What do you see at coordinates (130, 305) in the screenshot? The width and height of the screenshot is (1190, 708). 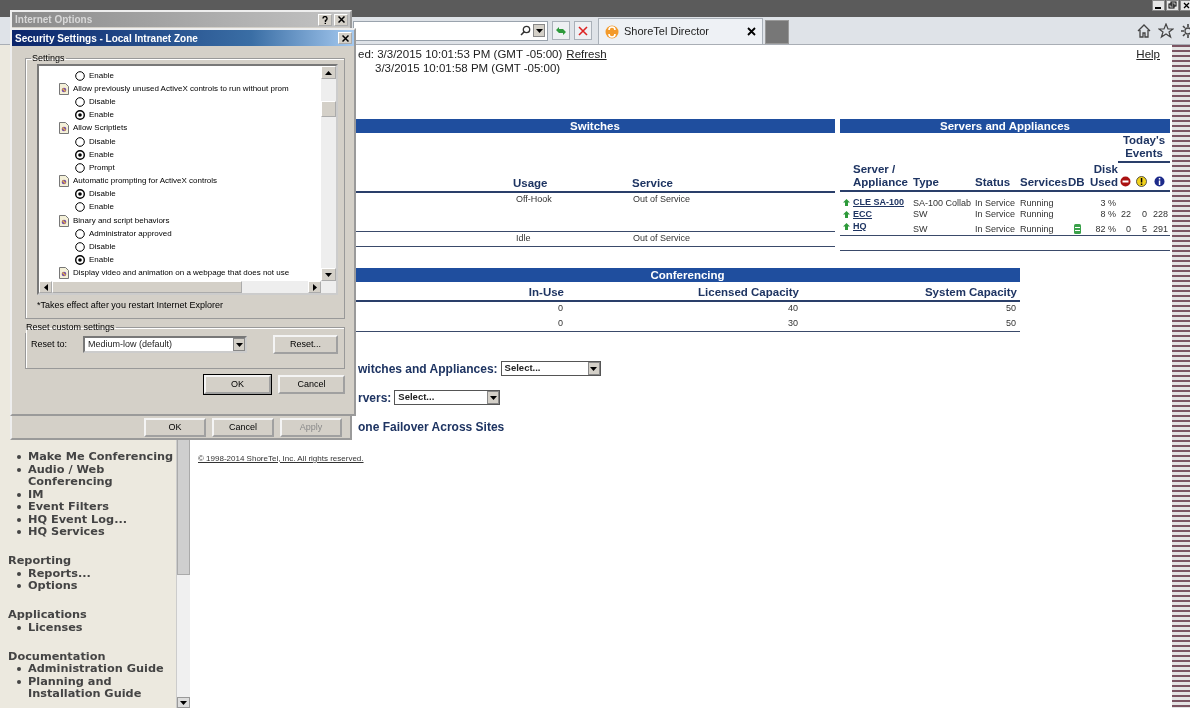 I see `note-text: *Takes effect after you restart Internet Explorer` at bounding box center [130, 305].